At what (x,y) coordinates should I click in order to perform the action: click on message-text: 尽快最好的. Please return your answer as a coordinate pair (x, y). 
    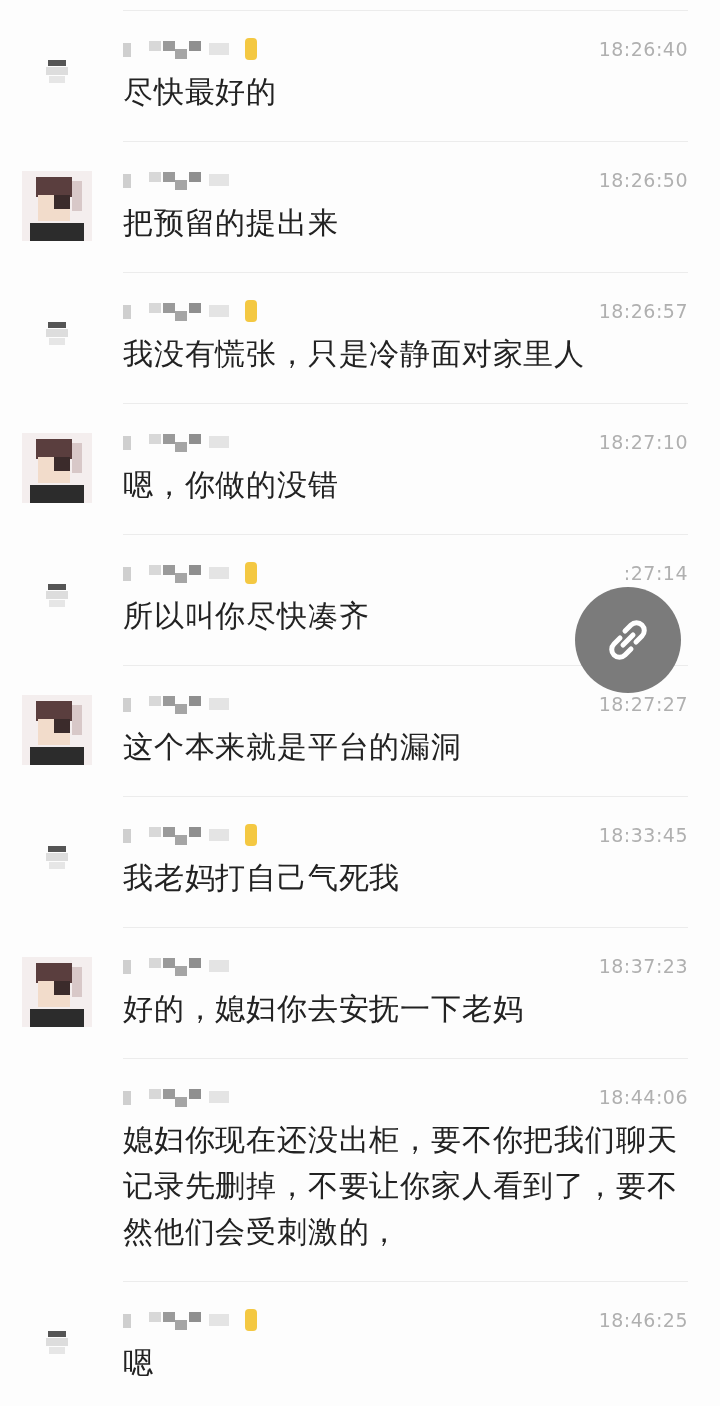
    Looking at the image, I should click on (200, 92).